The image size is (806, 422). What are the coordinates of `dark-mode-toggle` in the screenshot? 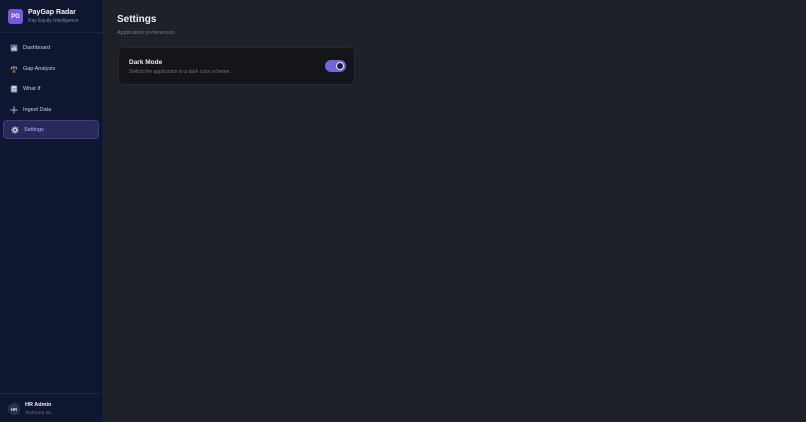 It's located at (335, 66).